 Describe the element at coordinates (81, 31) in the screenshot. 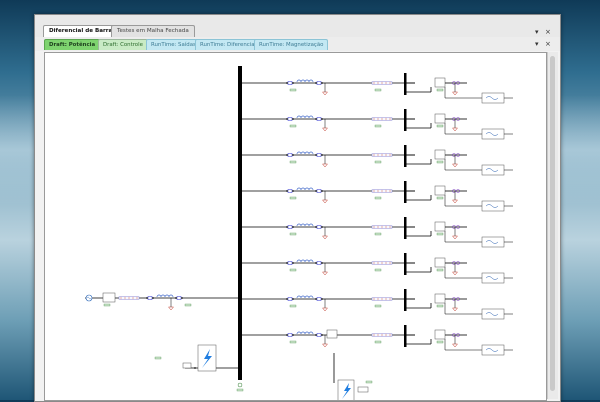

I see `tab-diferencial-de-barra: Diferencial de Barra` at that location.